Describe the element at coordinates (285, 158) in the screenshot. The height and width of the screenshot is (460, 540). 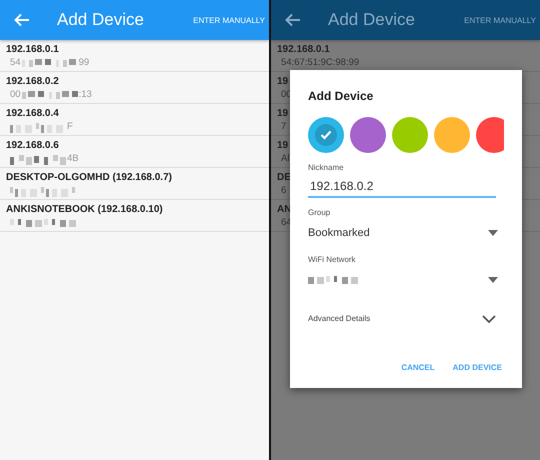
I see `mac-address: Al` at that location.